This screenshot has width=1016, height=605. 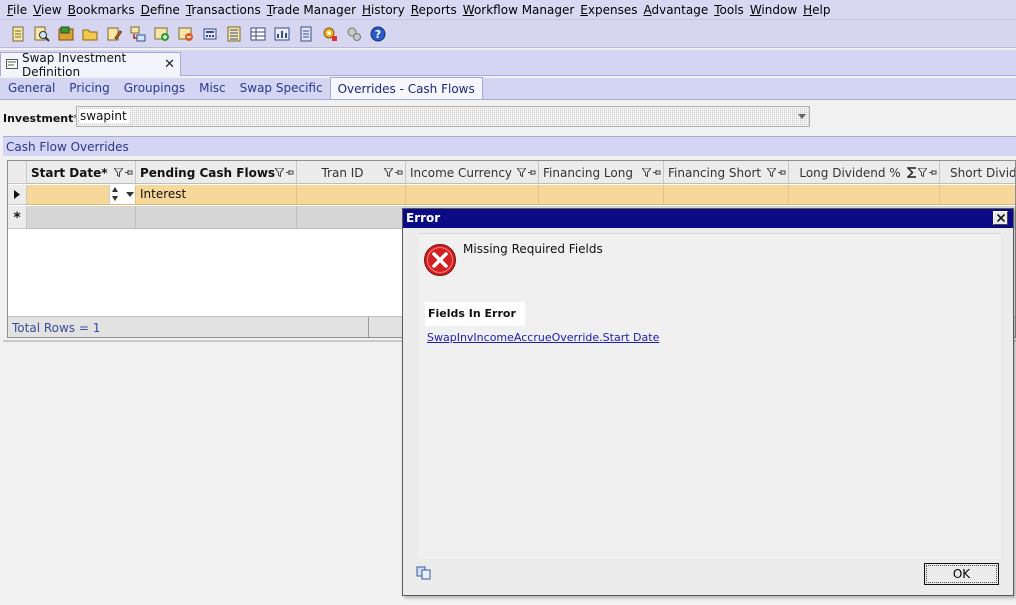 I want to click on search-icon, so click(x=41, y=33).